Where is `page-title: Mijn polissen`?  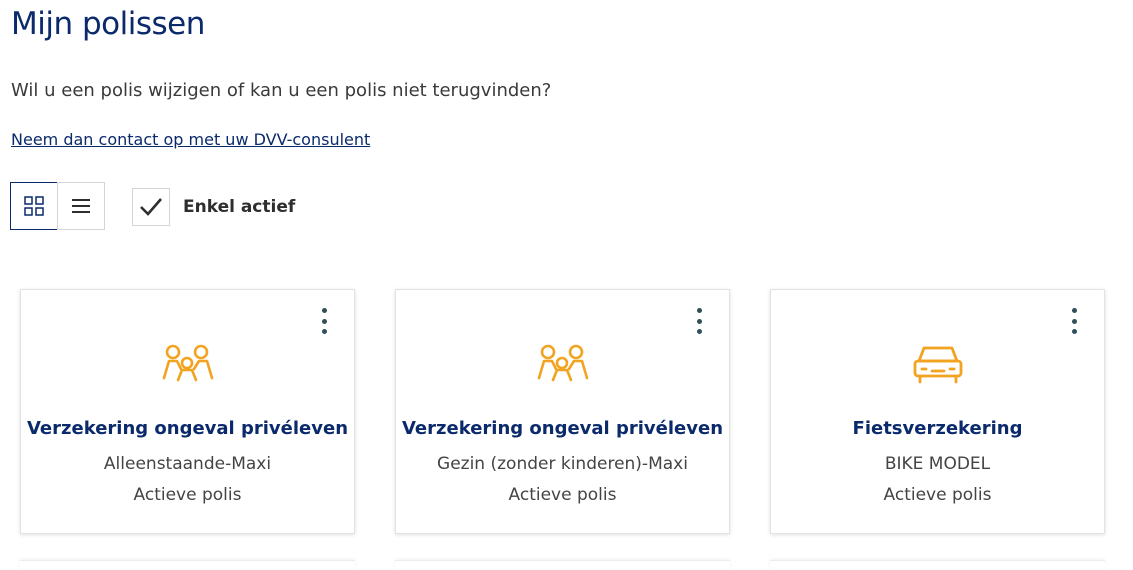
page-title: Mijn polissen is located at coordinates (108, 24).